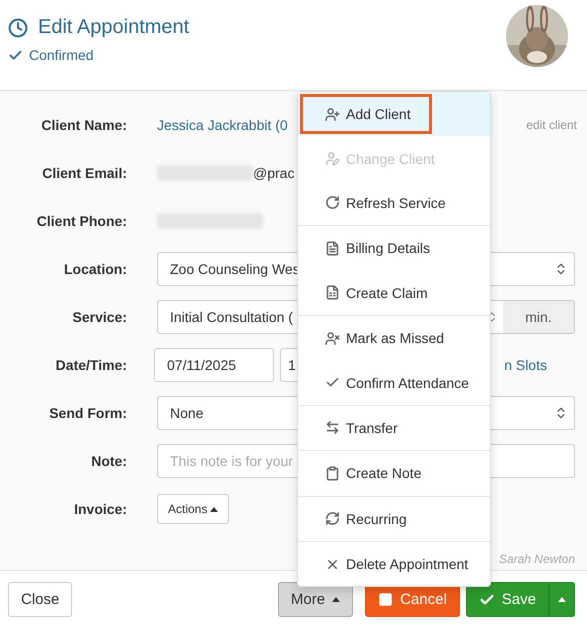 The width and height of the screenshot is (587, 628). Describe the element at coordinates (539, 317) in the screenshot. I see `unit-label: min.` at that location.